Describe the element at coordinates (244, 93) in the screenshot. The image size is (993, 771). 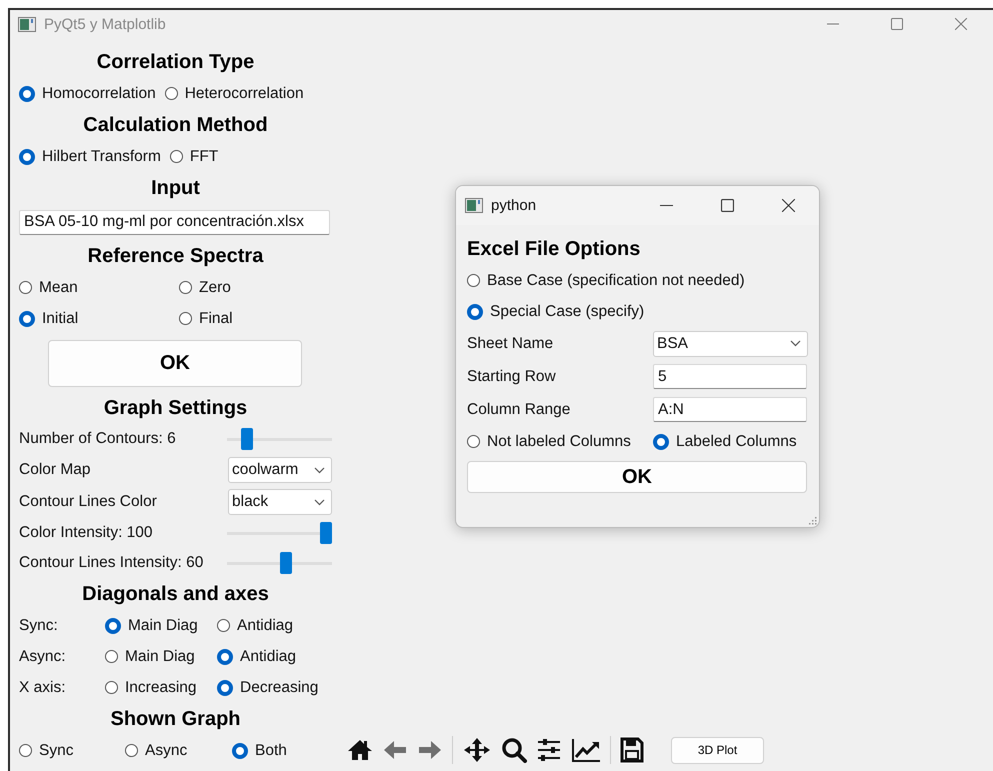
I see `radio-label: Heterocorrelation` at that location.